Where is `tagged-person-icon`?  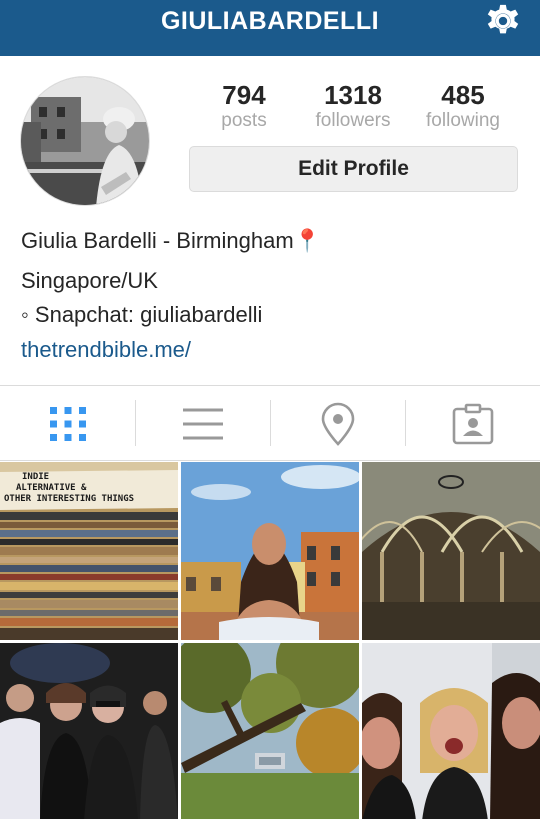
tagged-person-icon is located at coordinates (472, 423).